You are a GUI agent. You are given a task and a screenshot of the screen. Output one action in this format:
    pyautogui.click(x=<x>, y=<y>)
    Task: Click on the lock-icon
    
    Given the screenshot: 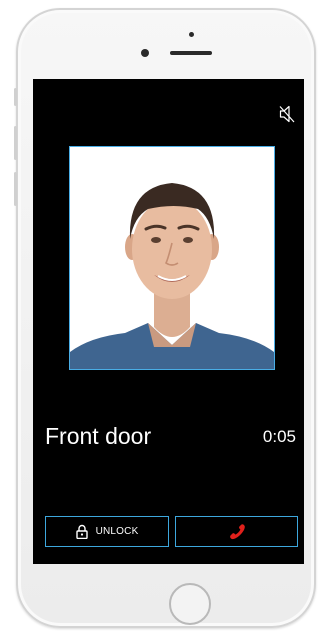 What is the action you would take?
    pyautogui.click(x=81, y=531)
    